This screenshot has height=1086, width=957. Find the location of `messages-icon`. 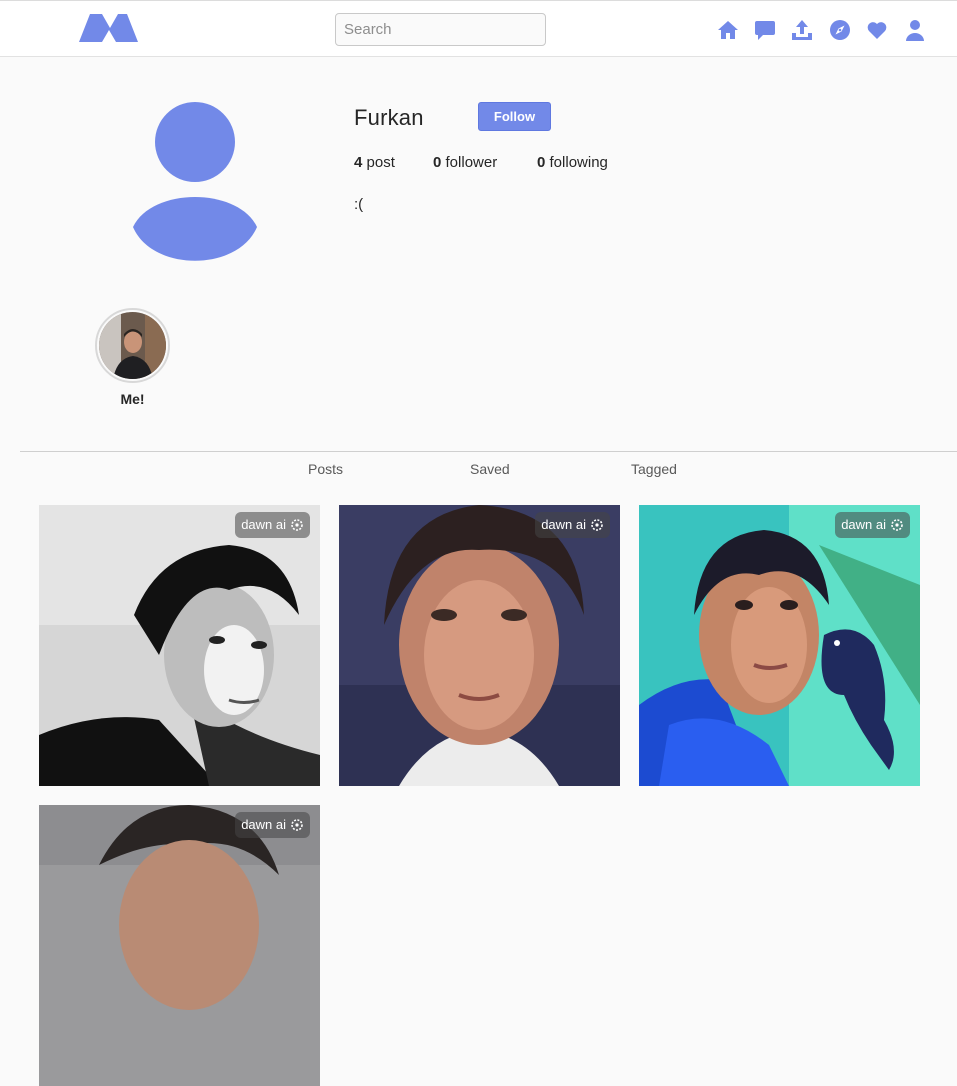

messages-icon is located at coordinates (765, 30).